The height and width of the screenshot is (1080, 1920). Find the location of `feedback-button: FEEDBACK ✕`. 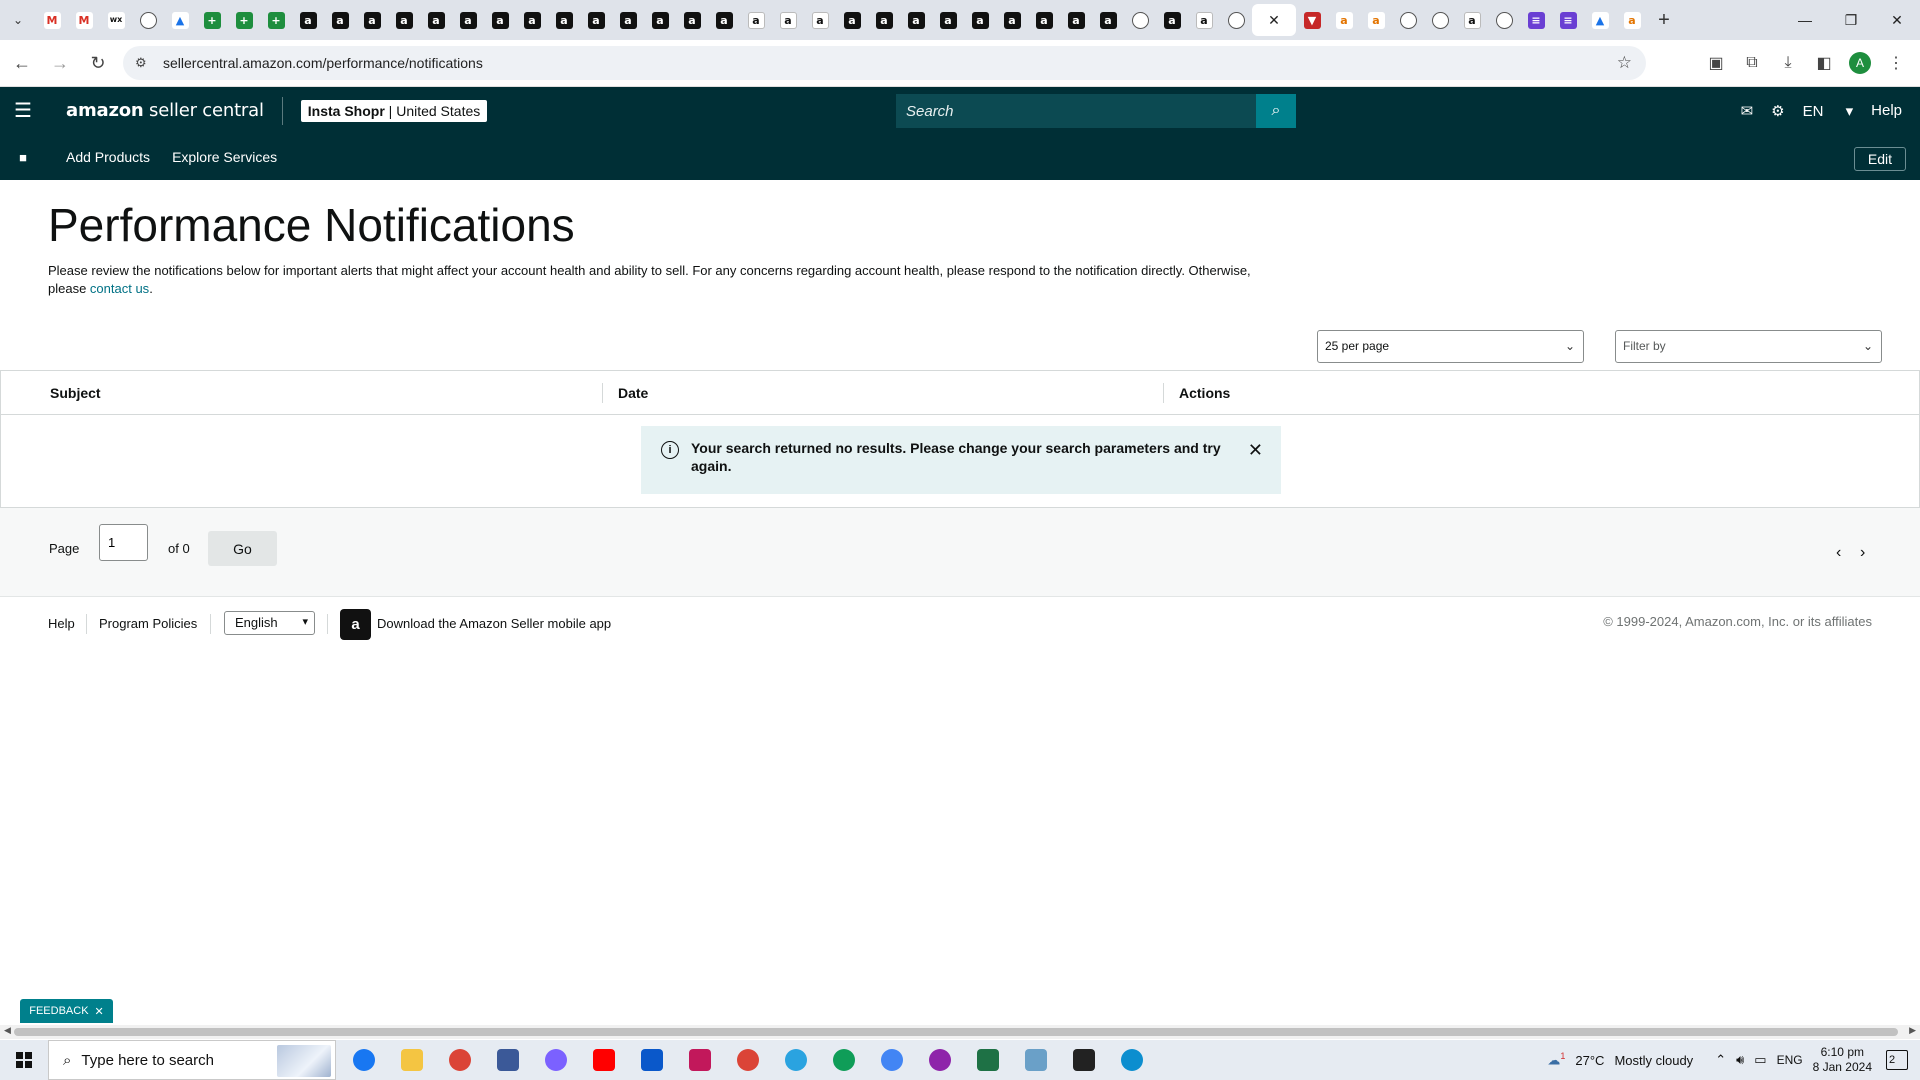

feedback-button: FEEDBACK ✕ is located at coordinates (66, 1011).